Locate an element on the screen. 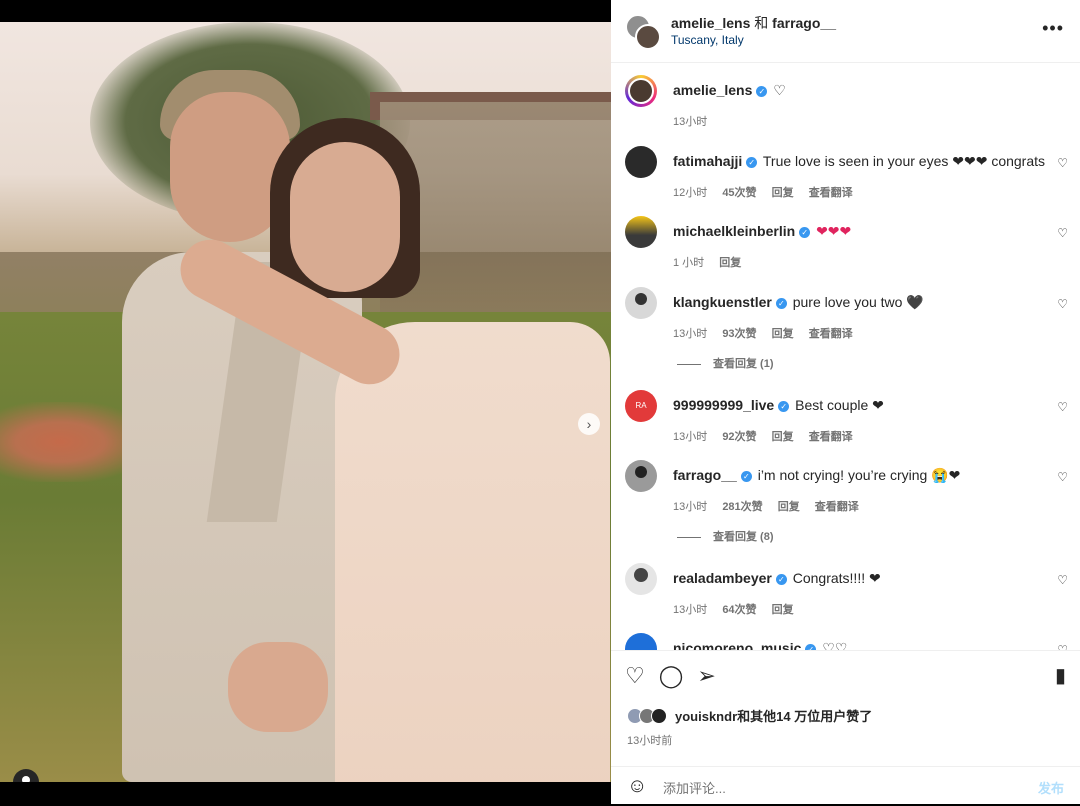 Image resolution: width=1080 pixels, height=806 pixels. view-replies-button: 查看回复 (1) is located at coordinates (725, 363).